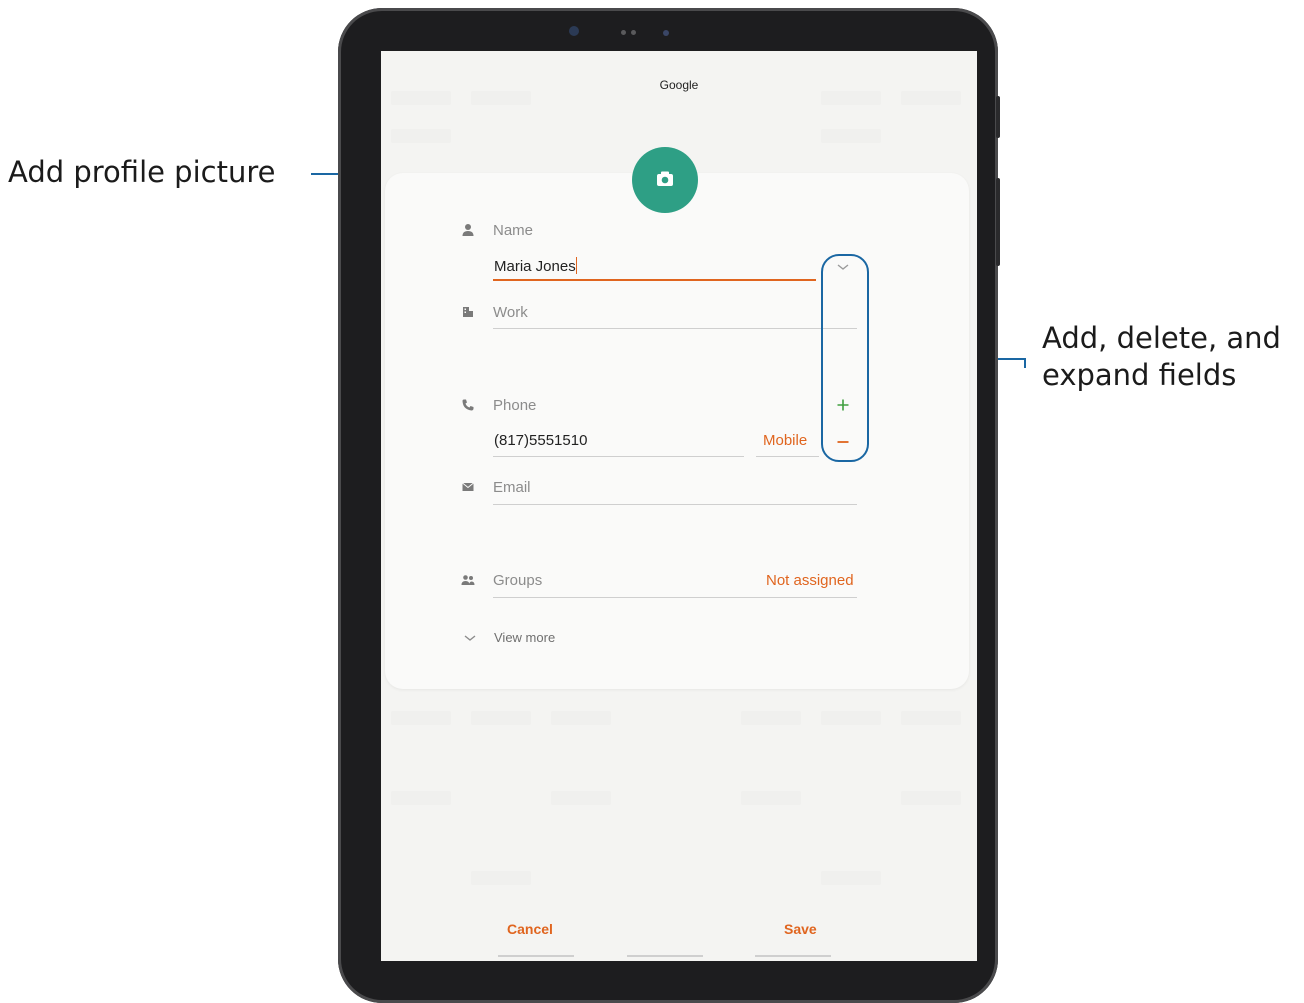 The height and width of the screenshot is (1003, 1304). Describe the element at coordinates (518, 580) in the screenshot. I see `groups-label: Groups` at that location.